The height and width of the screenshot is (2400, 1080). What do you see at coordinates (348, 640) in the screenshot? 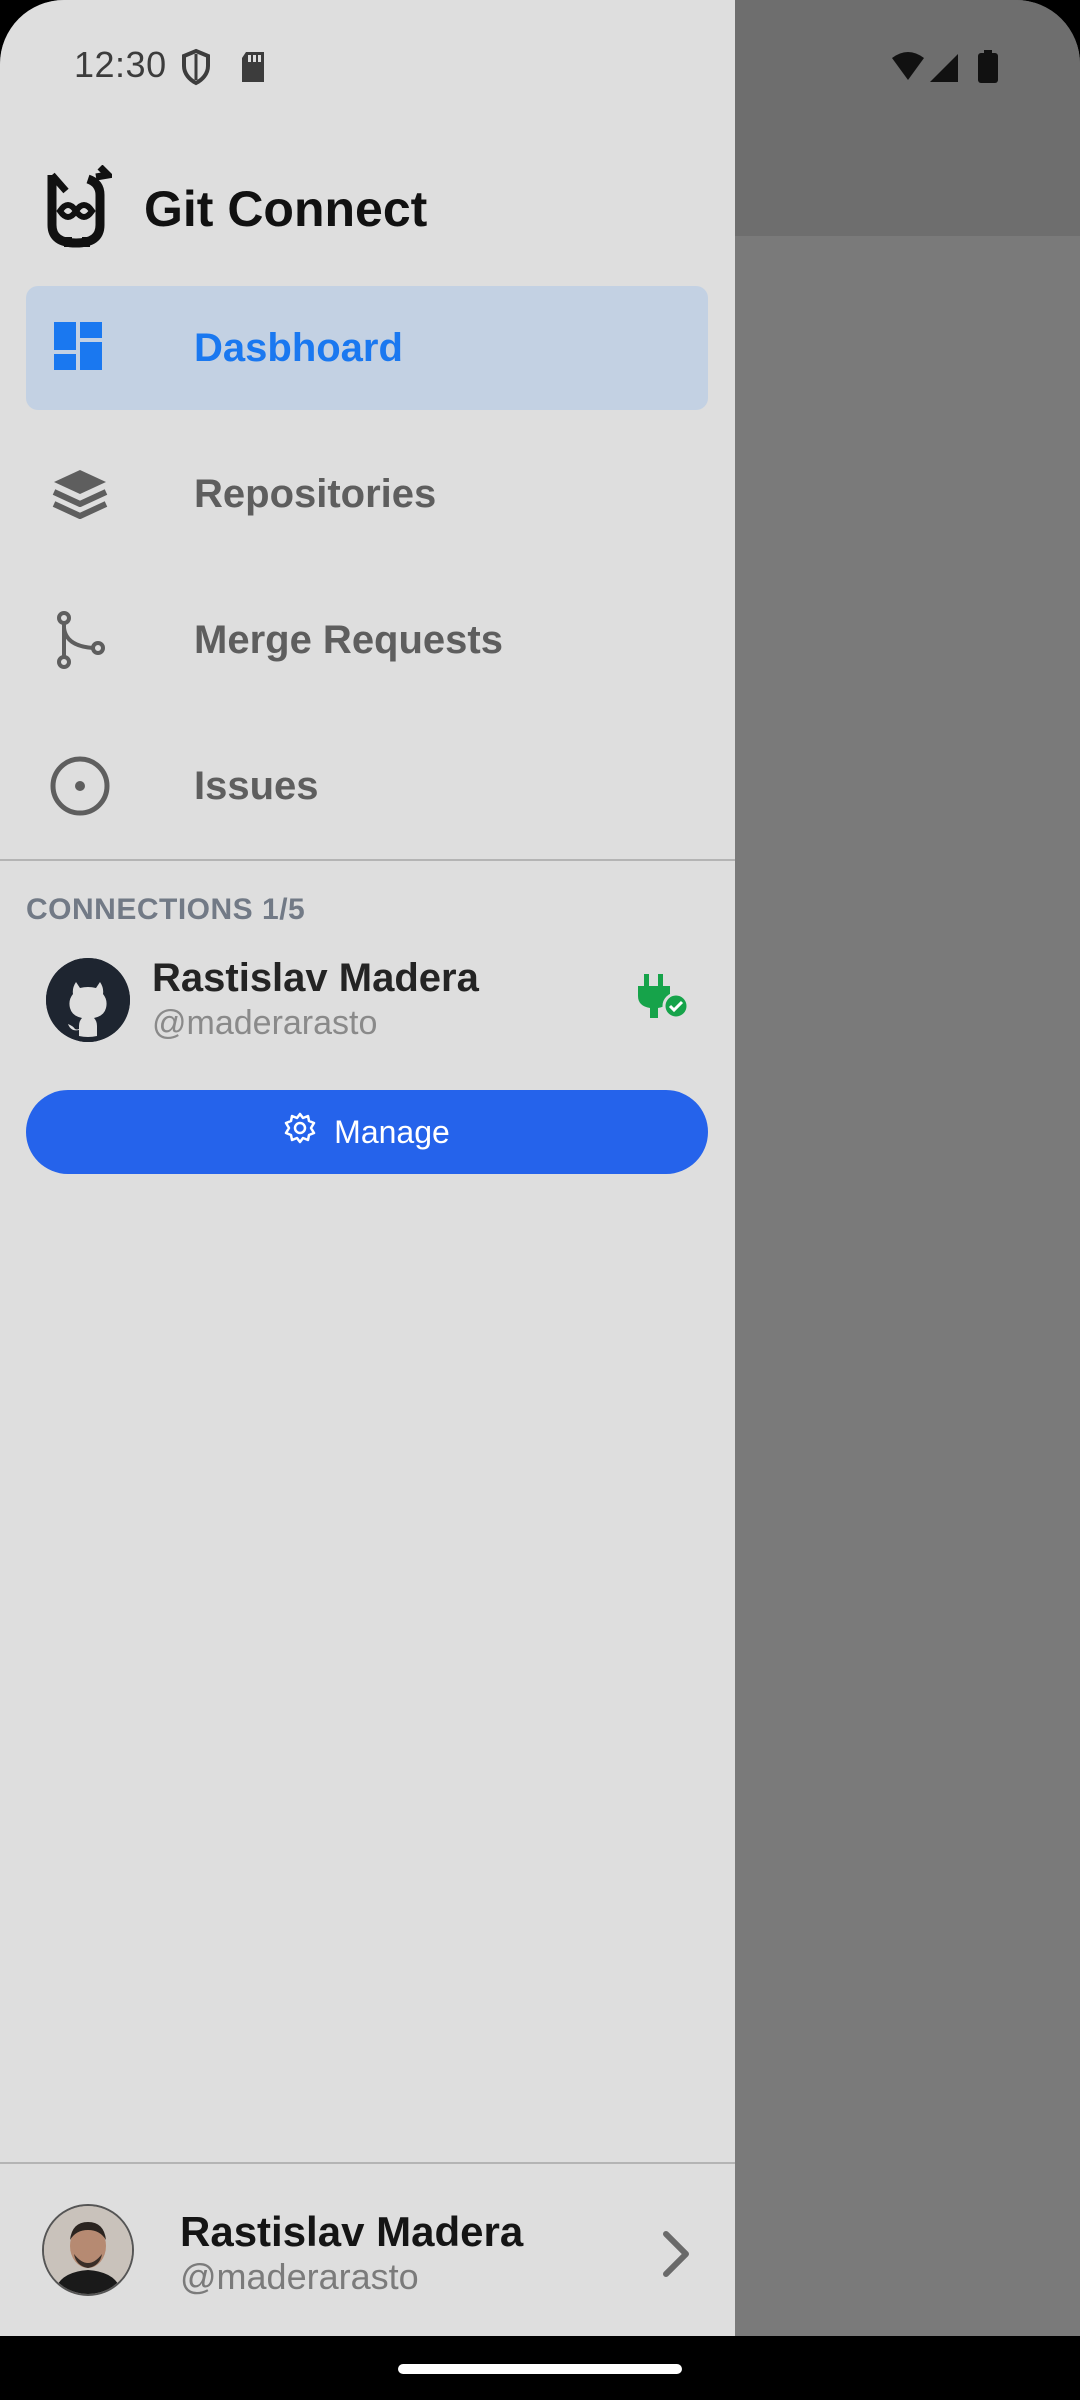
I see `nav-label-merge-requests: Merge Requests` at bounding box center [348, 640].